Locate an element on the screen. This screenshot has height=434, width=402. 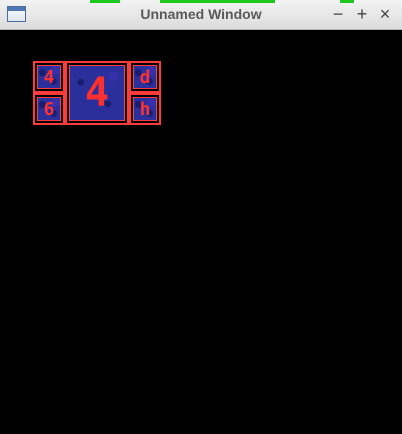
tile-bottom-right: h is located at coordinates (145, 109).